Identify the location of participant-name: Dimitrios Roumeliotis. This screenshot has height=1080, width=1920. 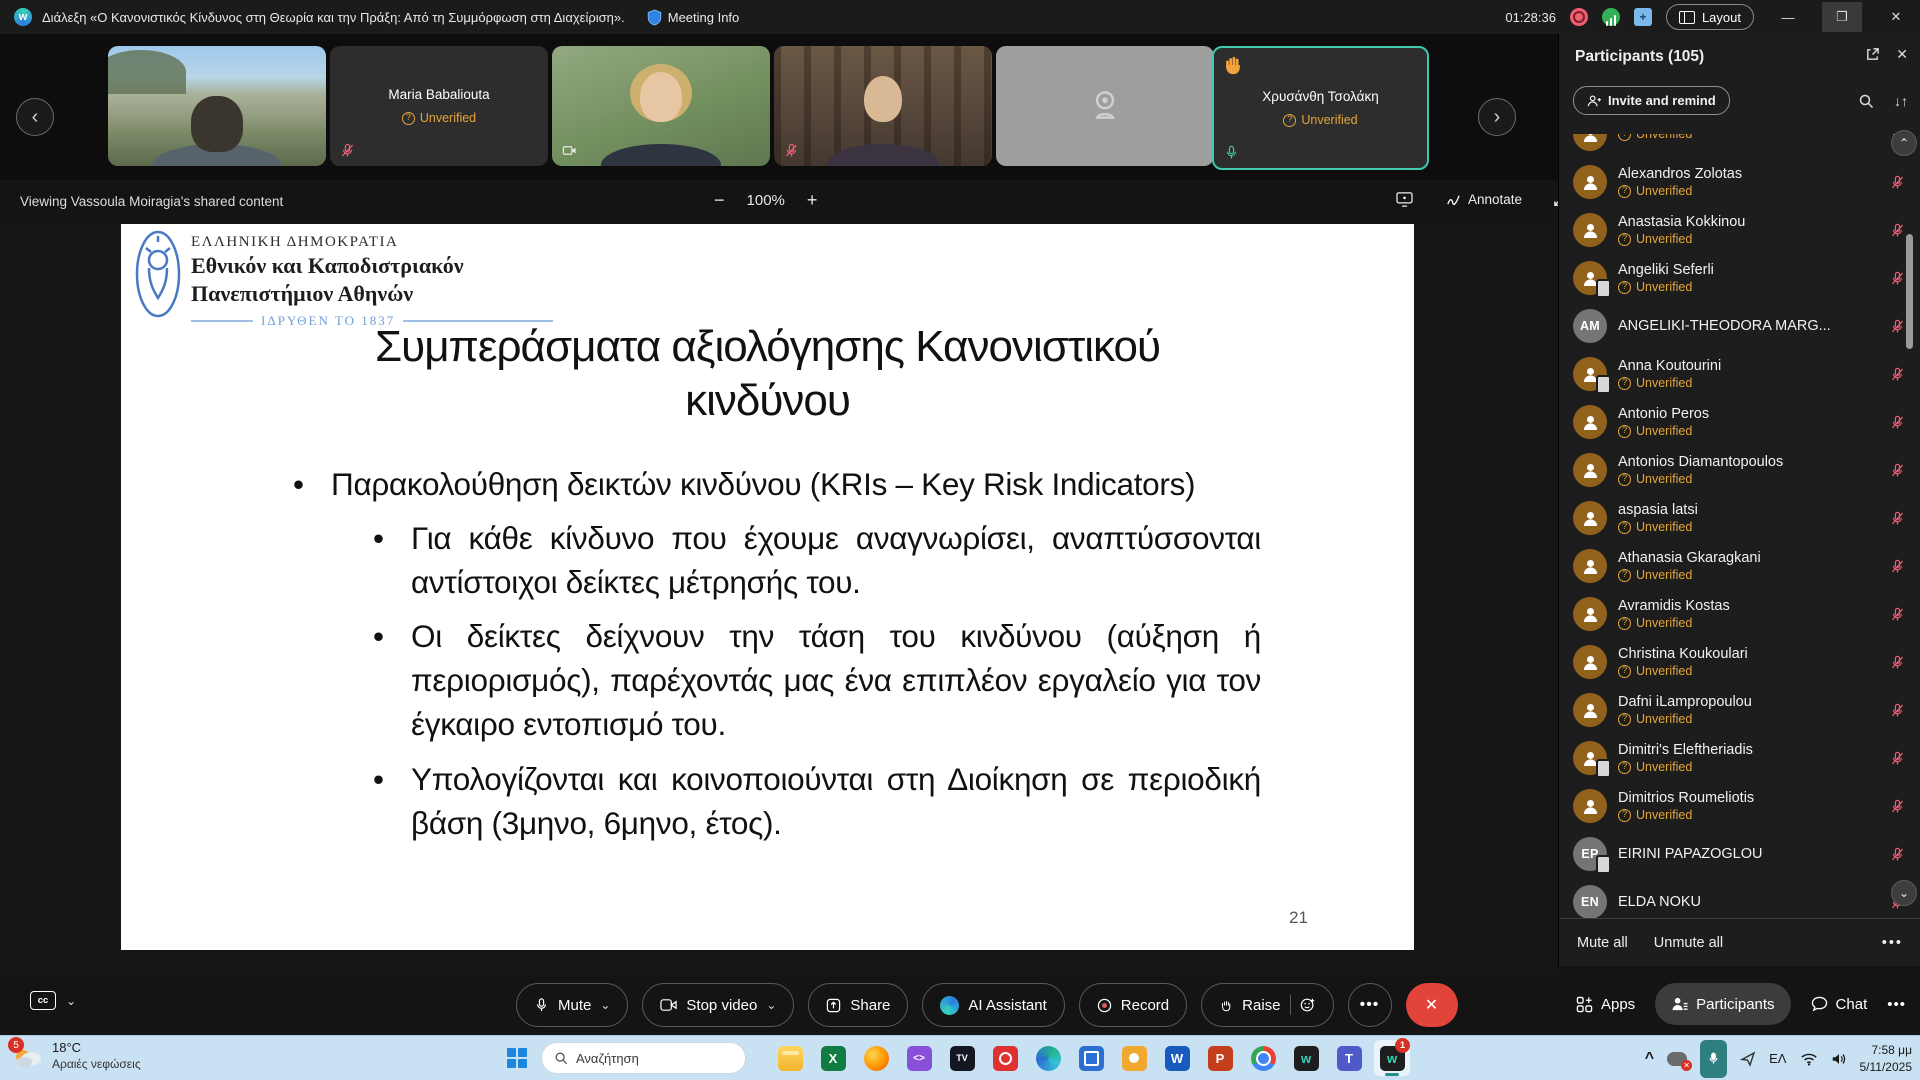
(1686, 798).